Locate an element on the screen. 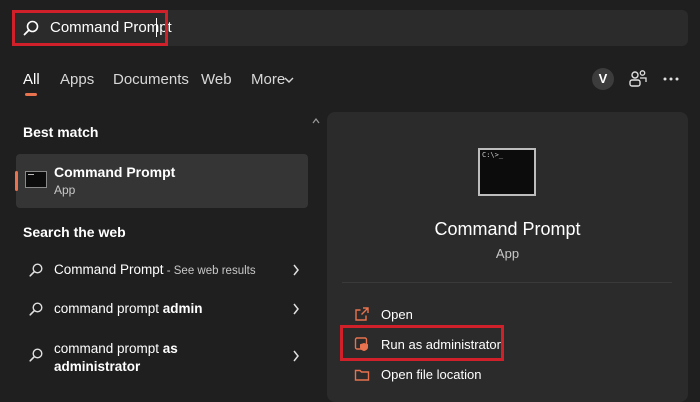  web-result-text-line2: administrator is located at coordinates (97, 366).